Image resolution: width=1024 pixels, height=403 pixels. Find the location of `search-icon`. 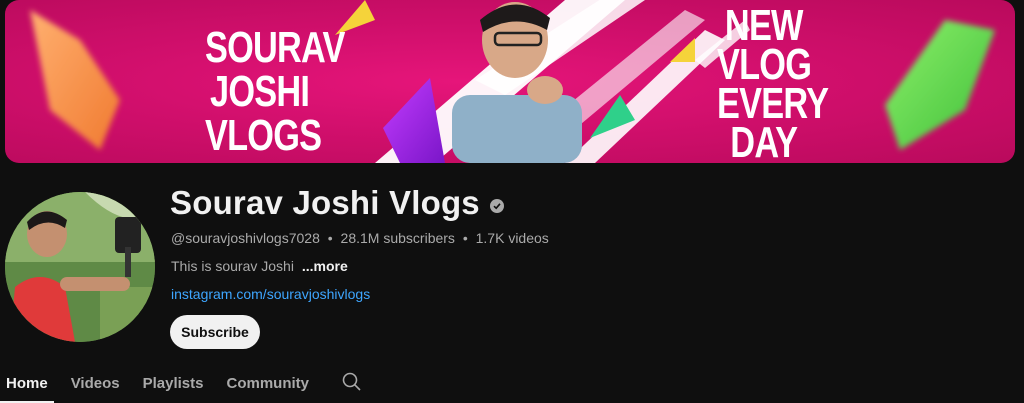

search-icon is located at coordinates (353, 383).